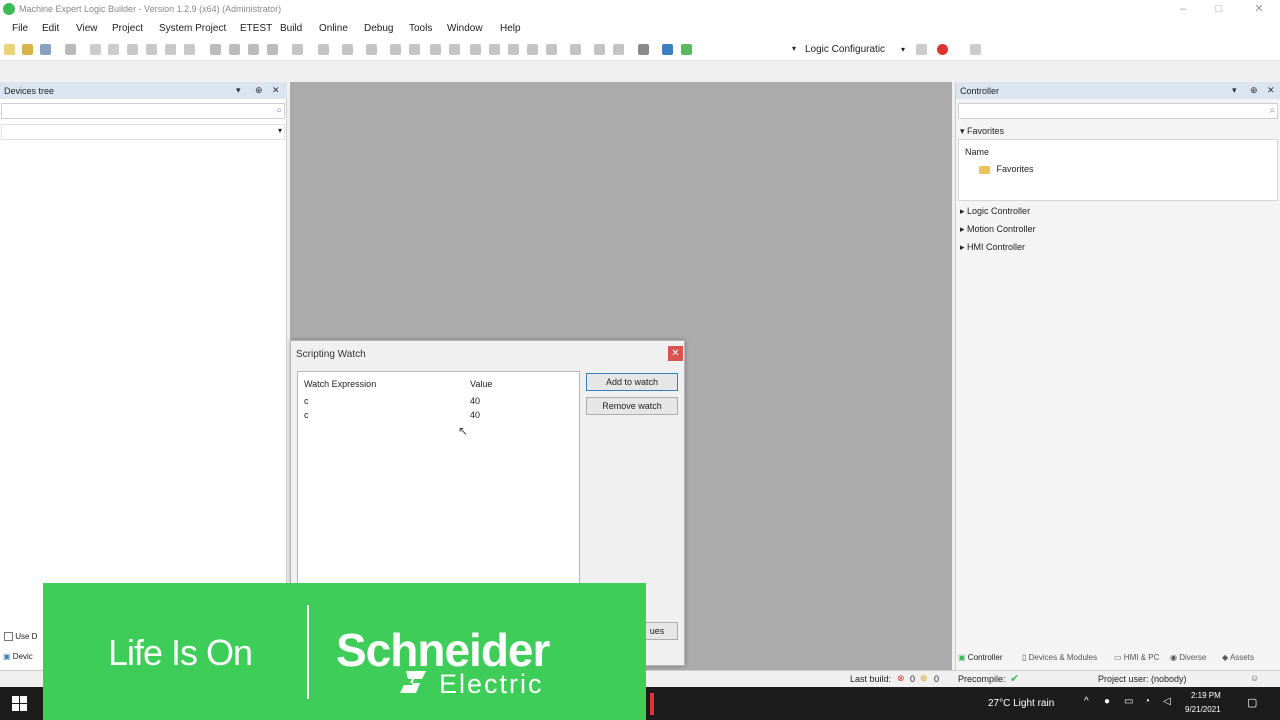  I want to click on chevron-up-icon: ^, so click(1086, 701).